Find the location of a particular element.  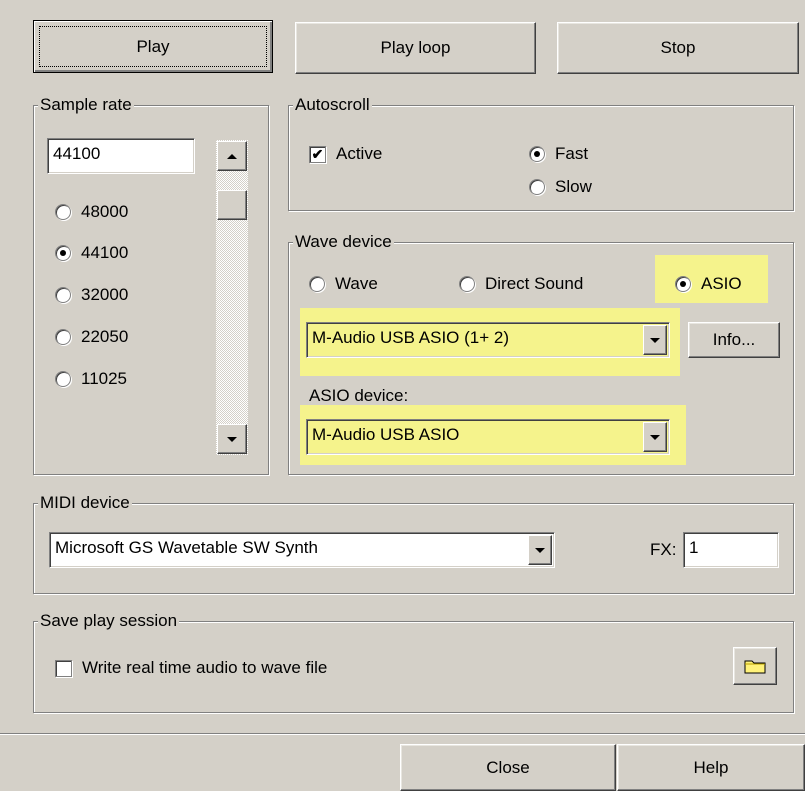

footer-separator is located at coordinates (402, 734).